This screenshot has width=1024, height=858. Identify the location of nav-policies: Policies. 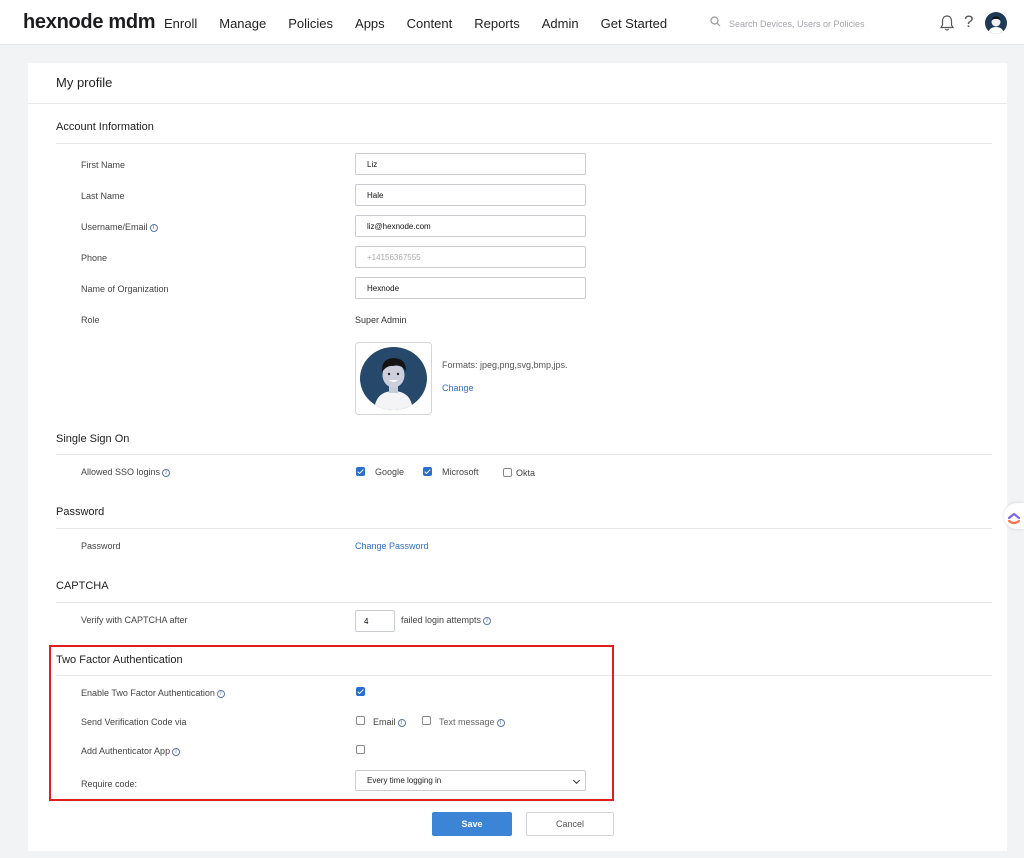
(310, 23).